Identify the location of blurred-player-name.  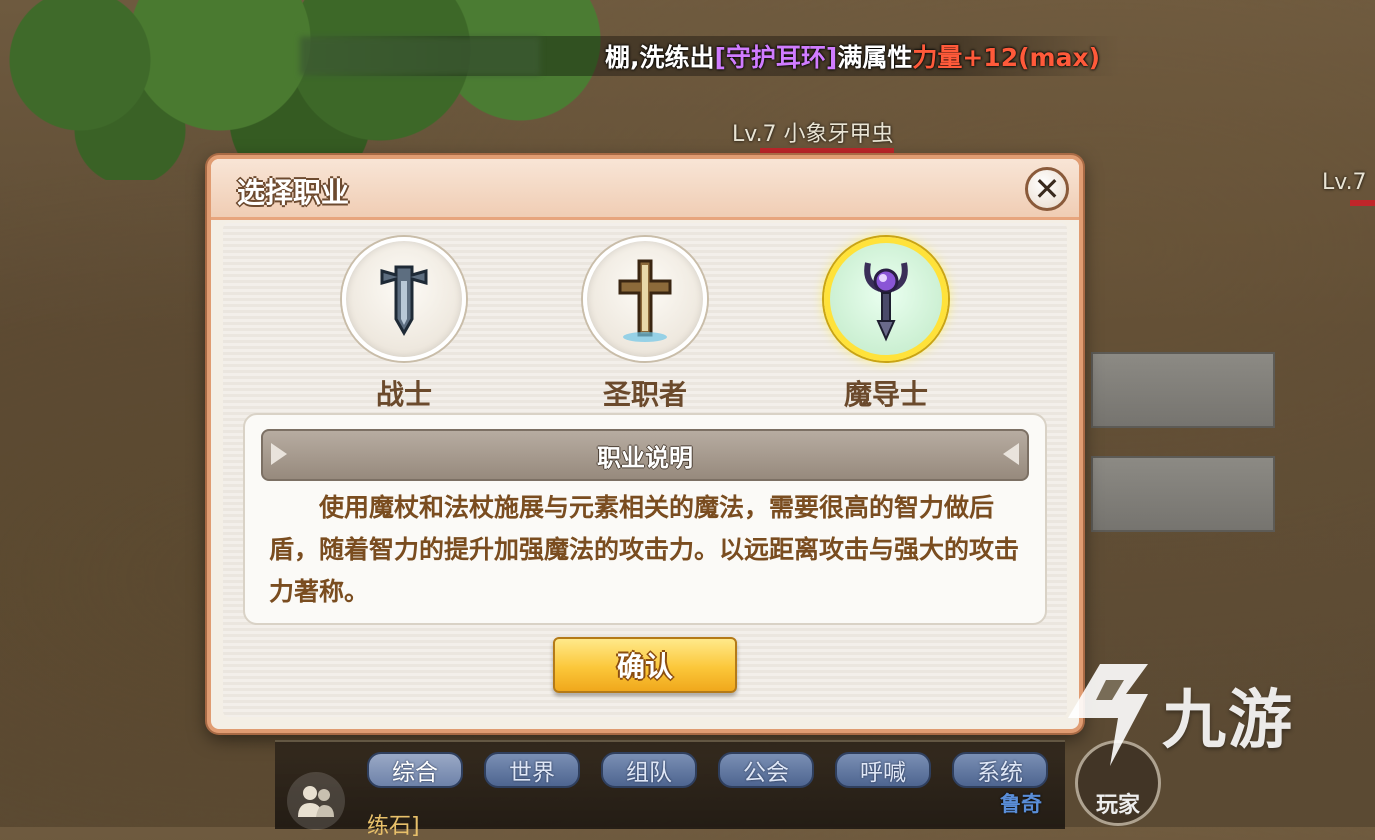
(420, 56).